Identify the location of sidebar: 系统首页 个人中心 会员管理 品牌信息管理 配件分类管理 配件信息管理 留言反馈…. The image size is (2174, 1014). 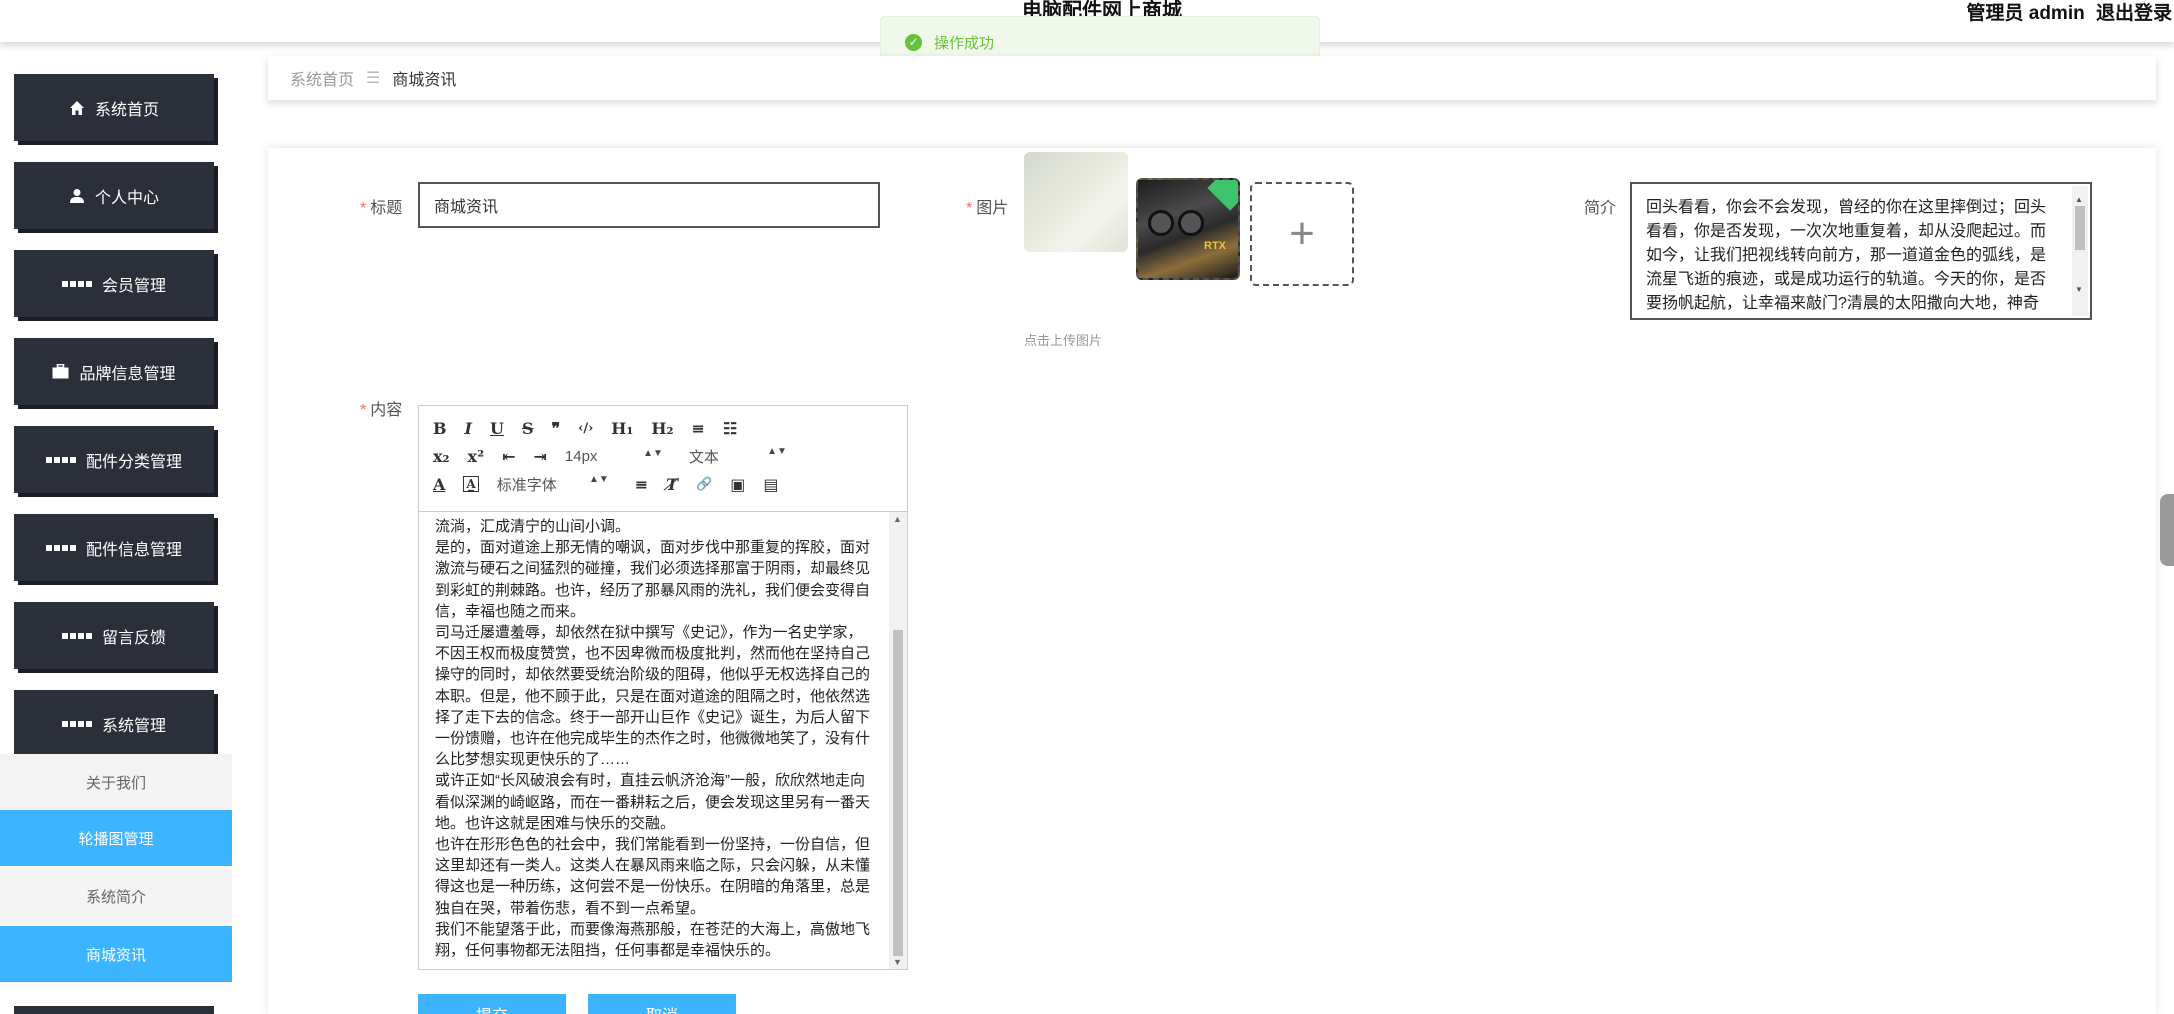
(116, 536).